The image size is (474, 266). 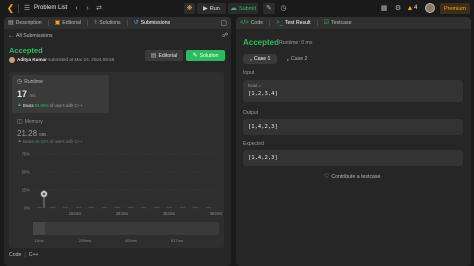 I want to click on x-tick-label: 184ms, so click(x=75, y=213).